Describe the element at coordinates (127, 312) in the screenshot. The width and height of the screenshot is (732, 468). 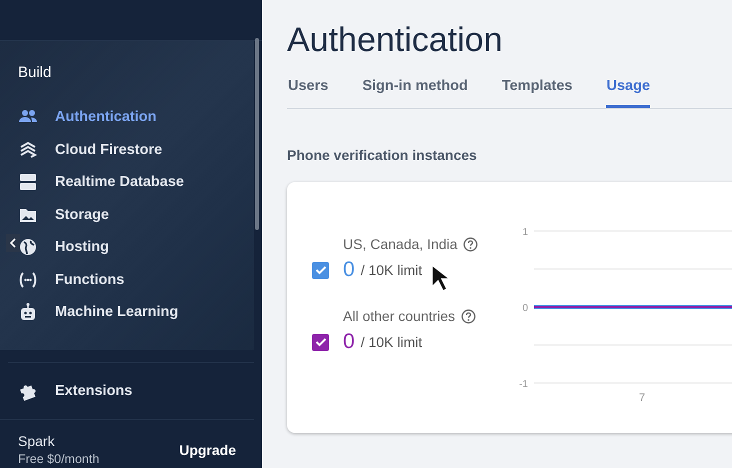
I see `nav-item: Machine Learning` at that location.